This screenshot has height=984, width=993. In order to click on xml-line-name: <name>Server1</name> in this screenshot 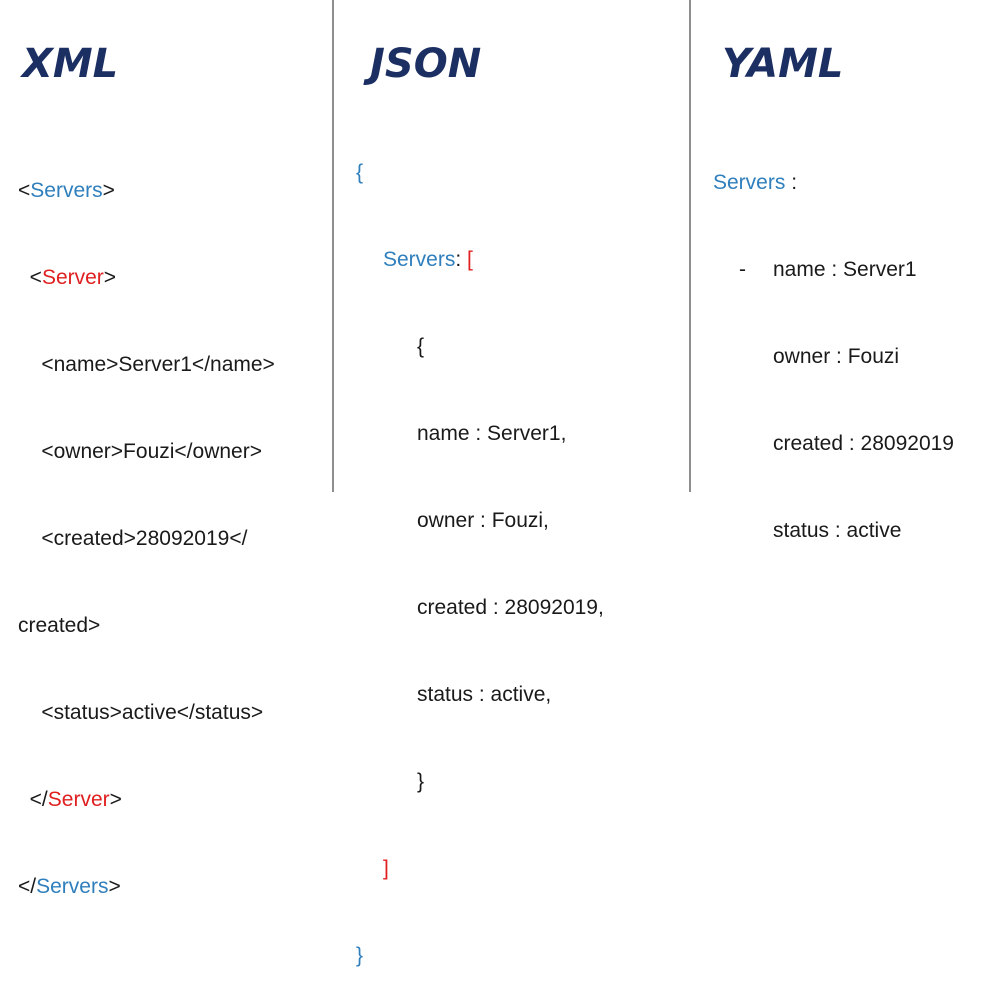, I will do `click(146, 364)`.